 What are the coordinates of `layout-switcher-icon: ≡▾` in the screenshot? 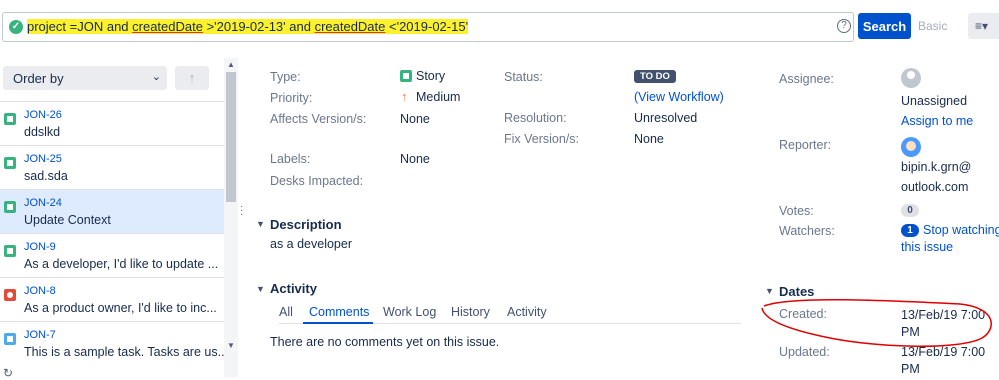 It's located at (983, 26).